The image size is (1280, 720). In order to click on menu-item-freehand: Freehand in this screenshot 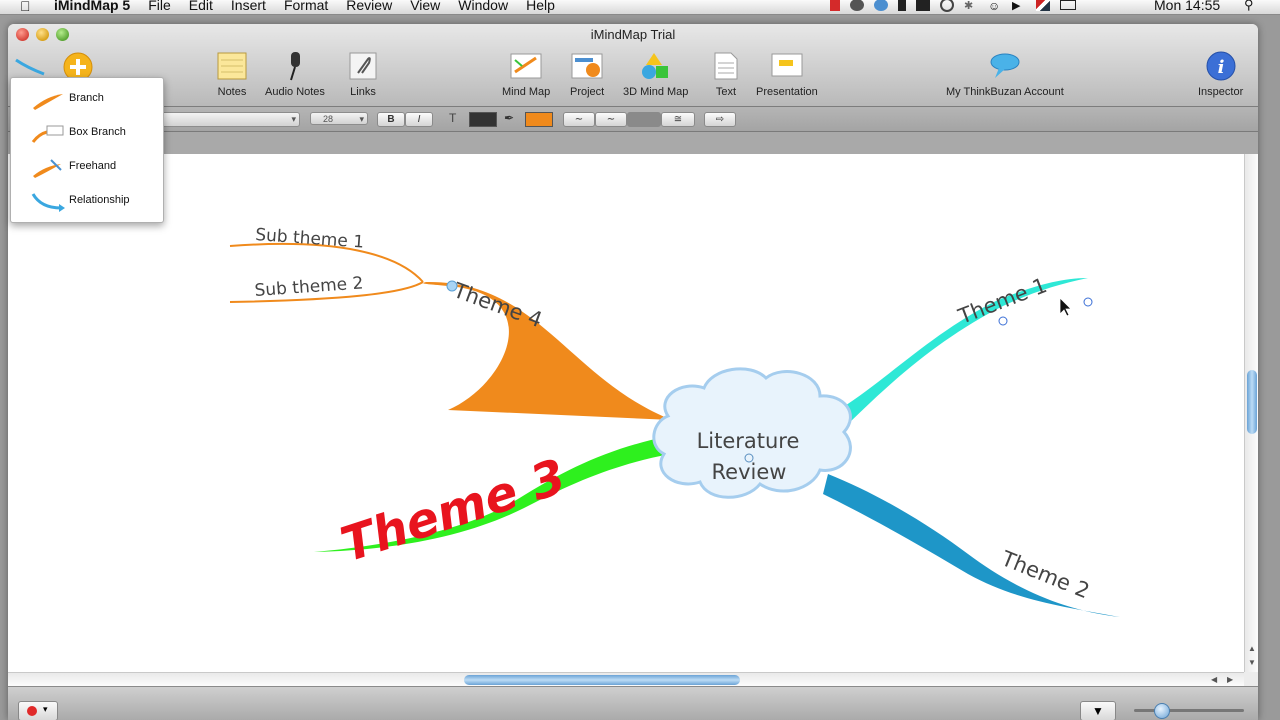, I will do `click(87, 167)`.